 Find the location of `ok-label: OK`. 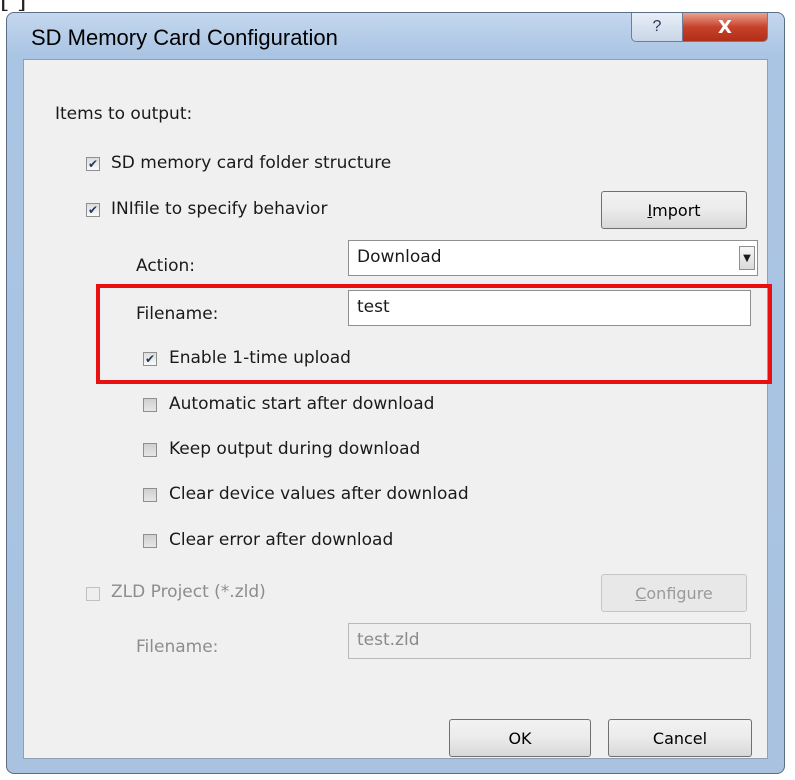

ok-label: OK is located at coordinates (520, 738).